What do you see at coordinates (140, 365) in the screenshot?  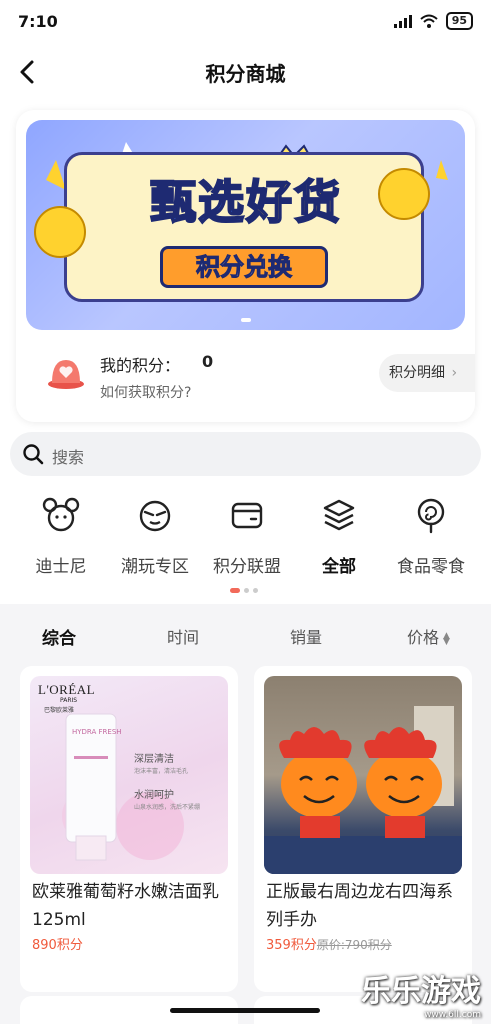 I see `my-points-label: 我的积分：` at bounding box center [140, 365].